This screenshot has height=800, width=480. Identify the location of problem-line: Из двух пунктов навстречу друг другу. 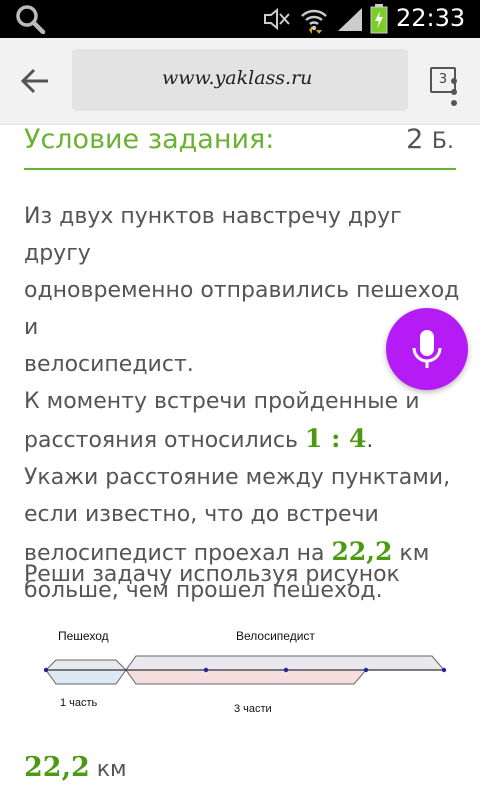
(213, 235).